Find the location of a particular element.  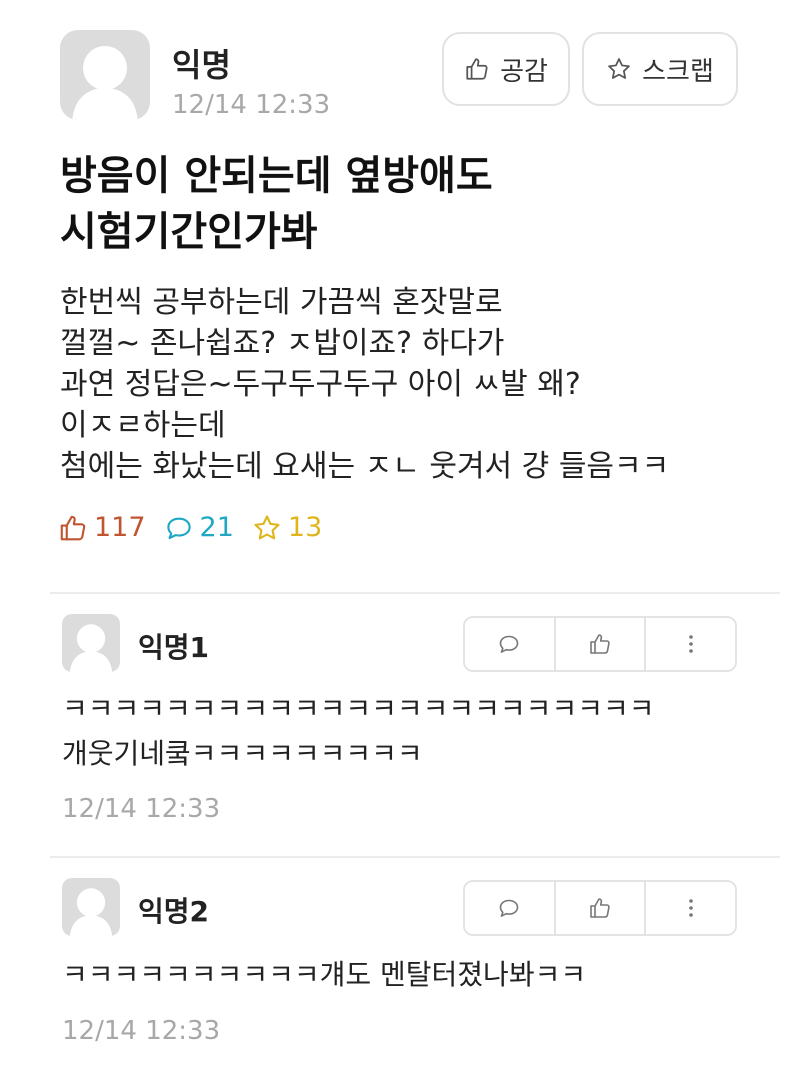

scrap-button-label: 스크랩 is located at coordinates (678, 71).